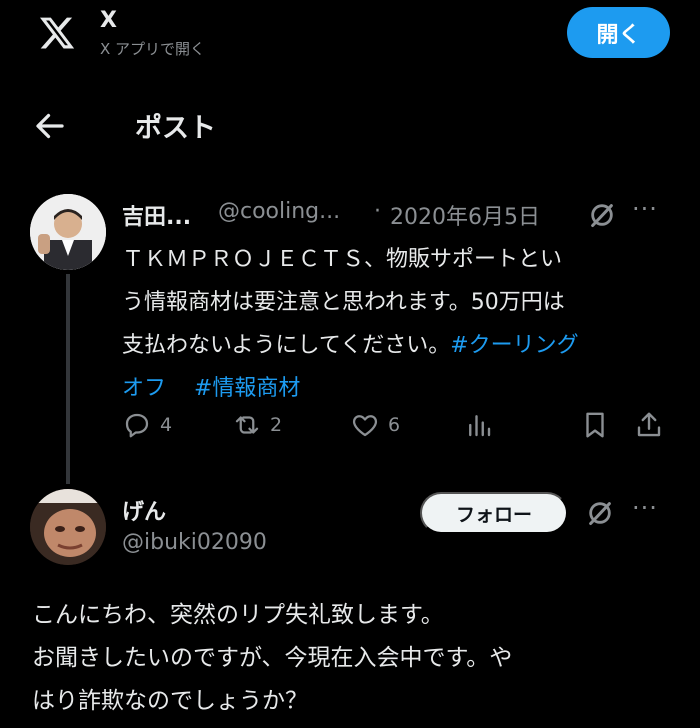 Image resolution: width=700 pixels, height=728 pixels. I want to click on action-bar: 4 2 6, so click(397, 430).